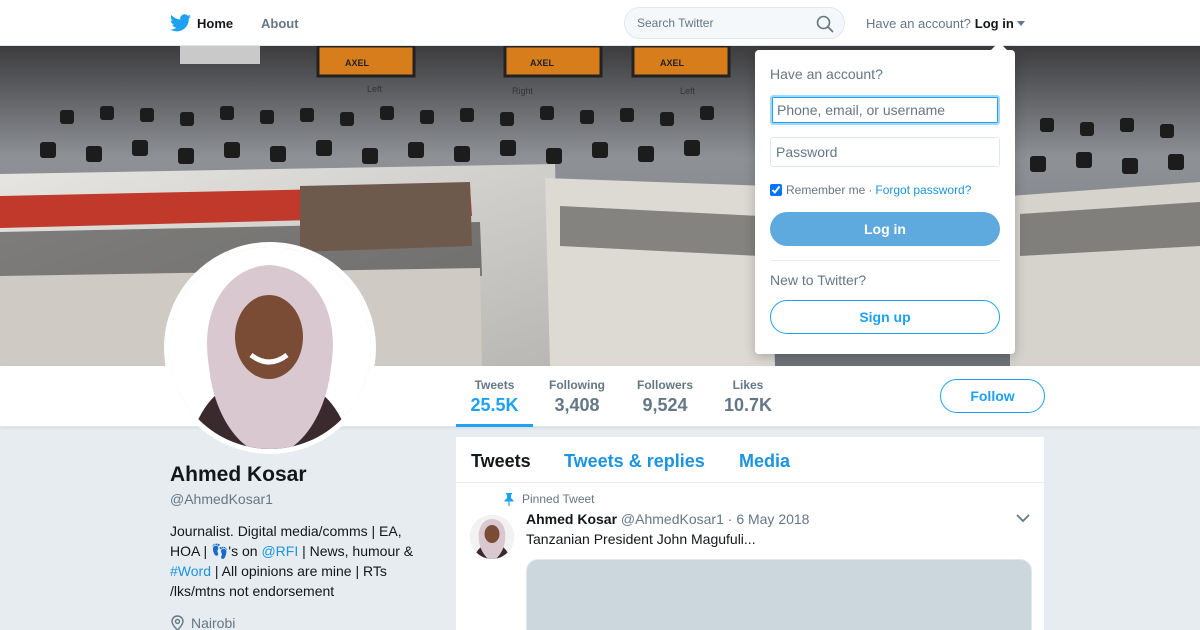 This screenshot has width=1200, height=630. Describe the element at coordinates (764, 461) in the screenshot. I see `tab-media: Media` at that location.